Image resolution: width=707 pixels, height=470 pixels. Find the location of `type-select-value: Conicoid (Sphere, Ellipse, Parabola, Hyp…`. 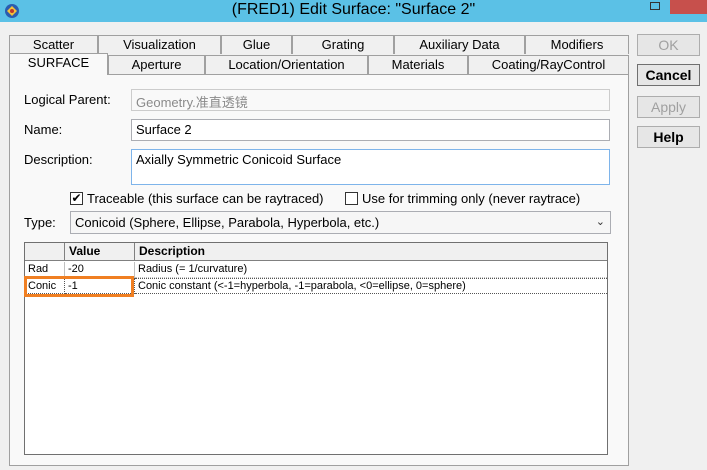

type-select-value: Conicoid (Sphere, Ellipse, Parabola, Hyp… is located at coordinates (227, 222).